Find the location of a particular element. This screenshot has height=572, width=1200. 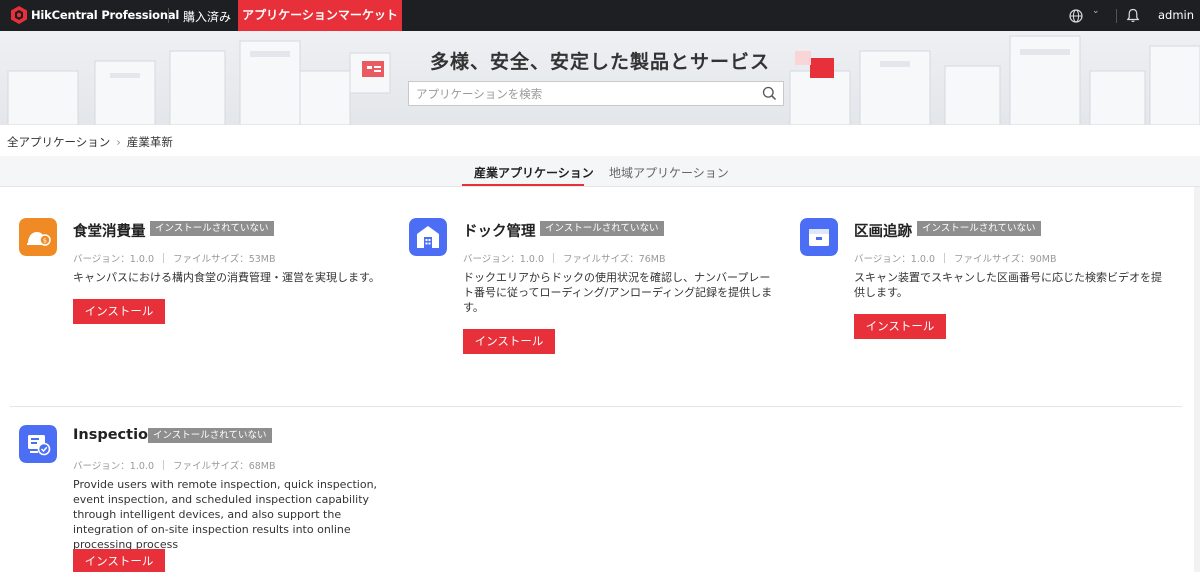

app-name: 区画追跡 is located at coordinates (883, 230).